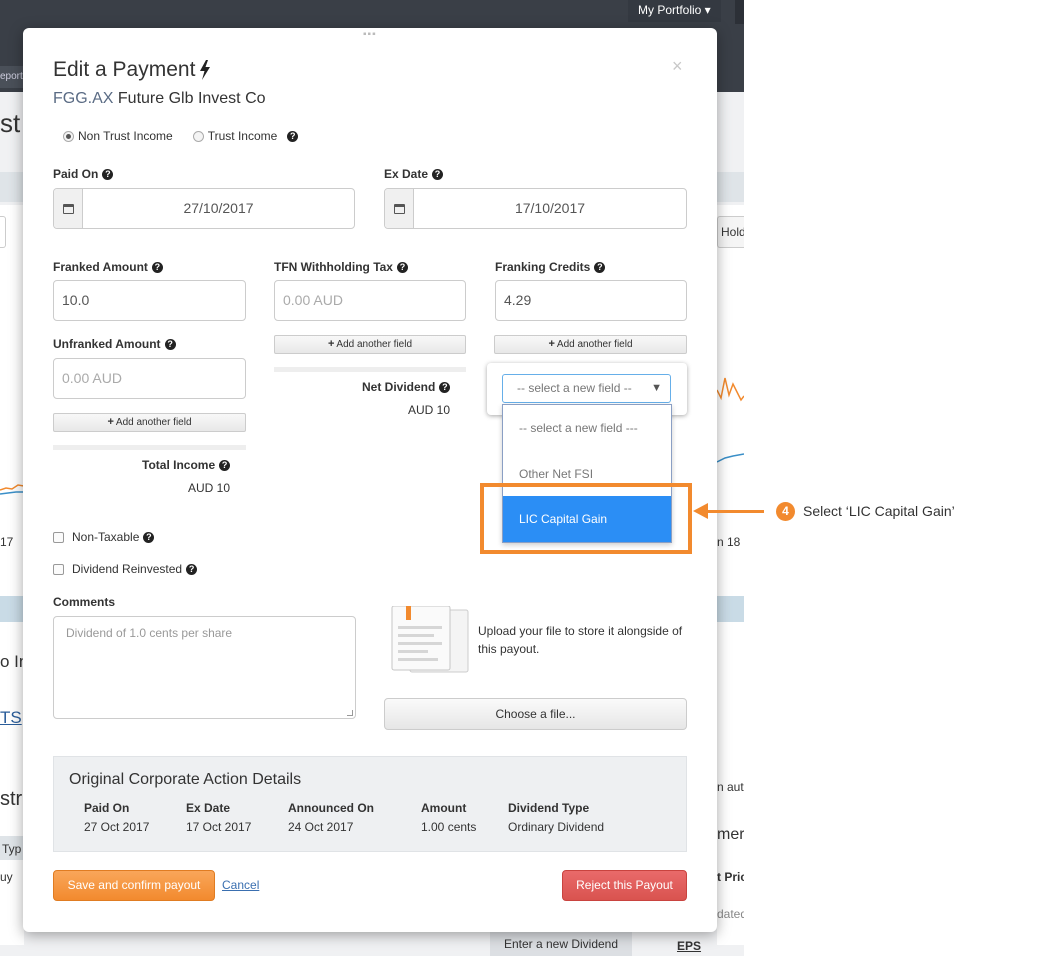  I want to click on eps-label: EPS, so click(689, 946).